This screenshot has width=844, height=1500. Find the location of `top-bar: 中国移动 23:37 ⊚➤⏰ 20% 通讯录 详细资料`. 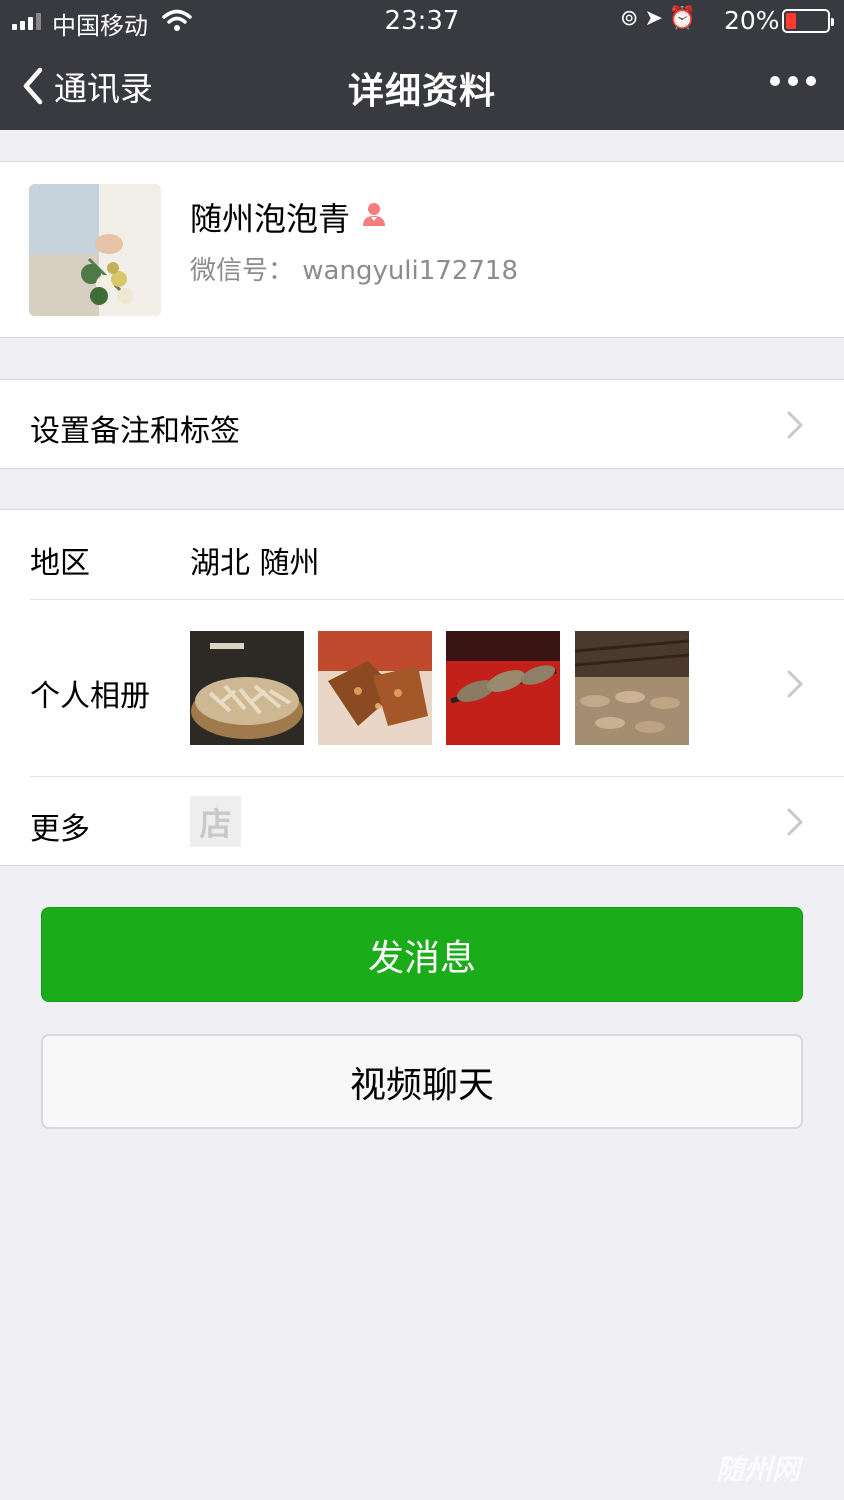

top-bar: 中国移动 23:37 ⊚➤⏰ 20% 通讯录 详细资料 is located at coordinates (422, 65).